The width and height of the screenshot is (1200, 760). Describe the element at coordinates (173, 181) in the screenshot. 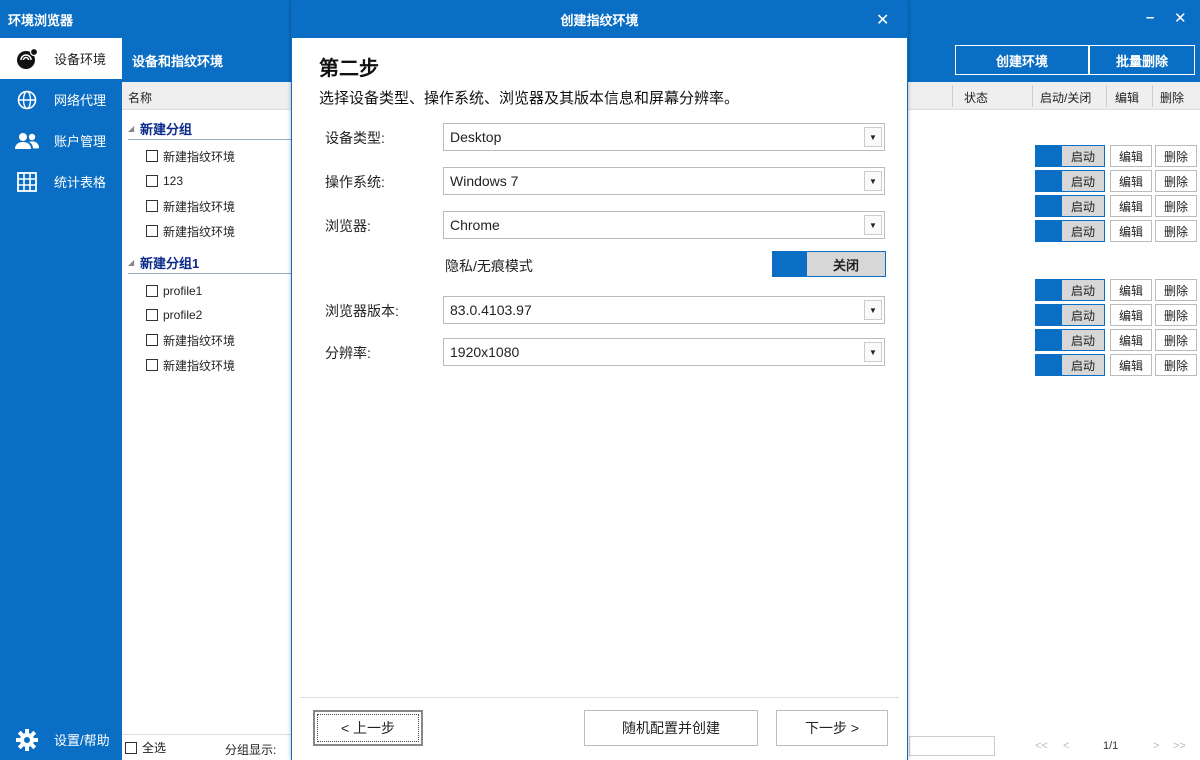

I see `tree-item-label: 123` at that location.